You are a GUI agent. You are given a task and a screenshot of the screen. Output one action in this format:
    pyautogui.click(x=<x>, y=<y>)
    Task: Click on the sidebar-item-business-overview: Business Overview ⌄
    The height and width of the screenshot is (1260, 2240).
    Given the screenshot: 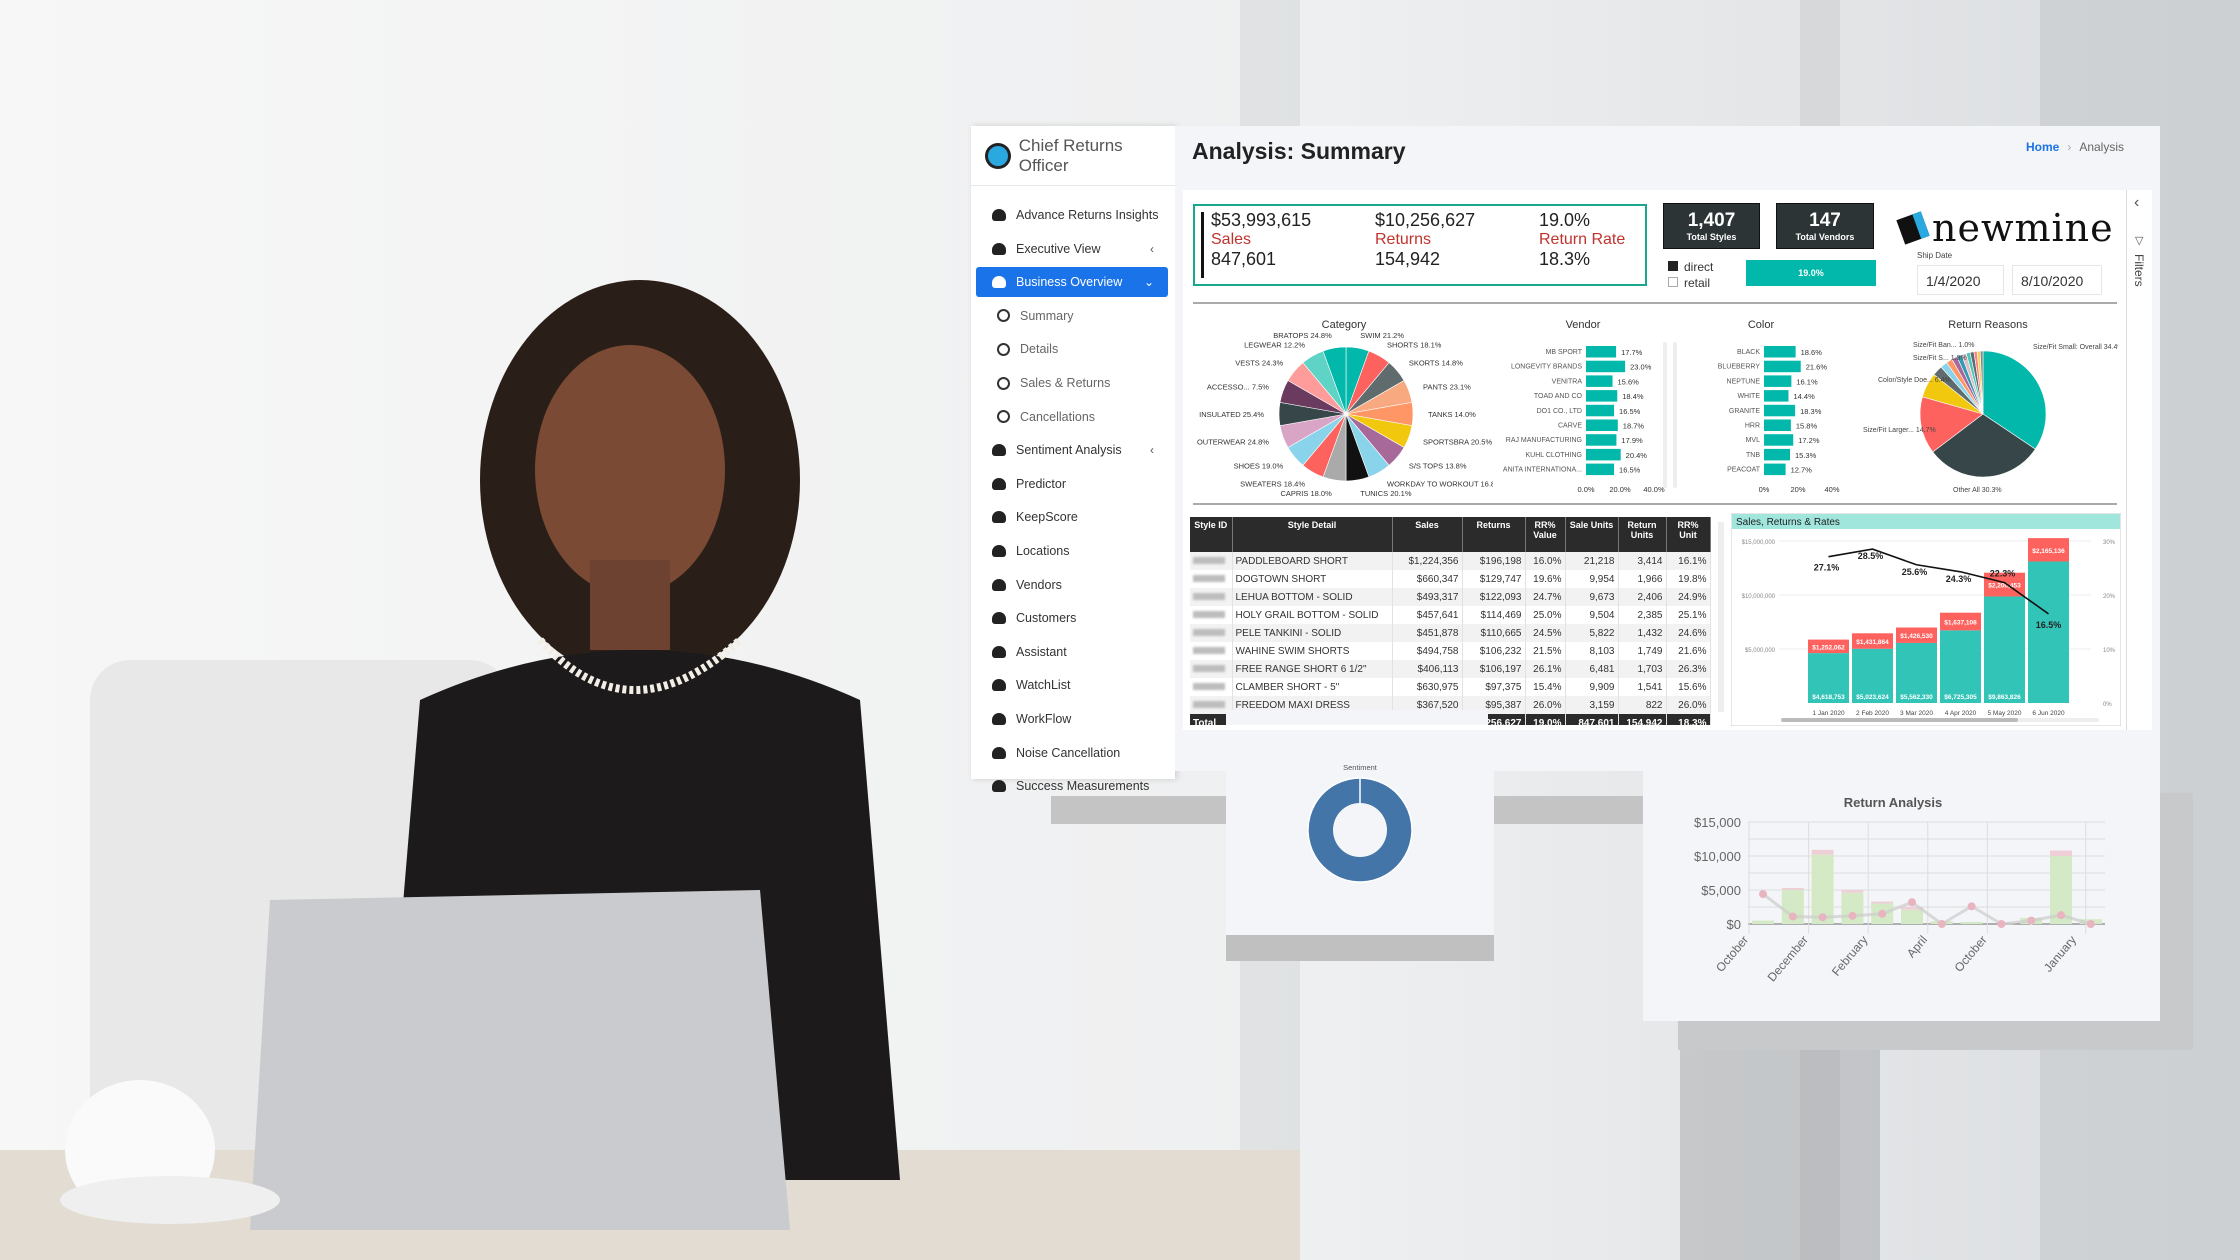 What is the action you would take?
    pyautogui.click(x=1072, y=282)
    